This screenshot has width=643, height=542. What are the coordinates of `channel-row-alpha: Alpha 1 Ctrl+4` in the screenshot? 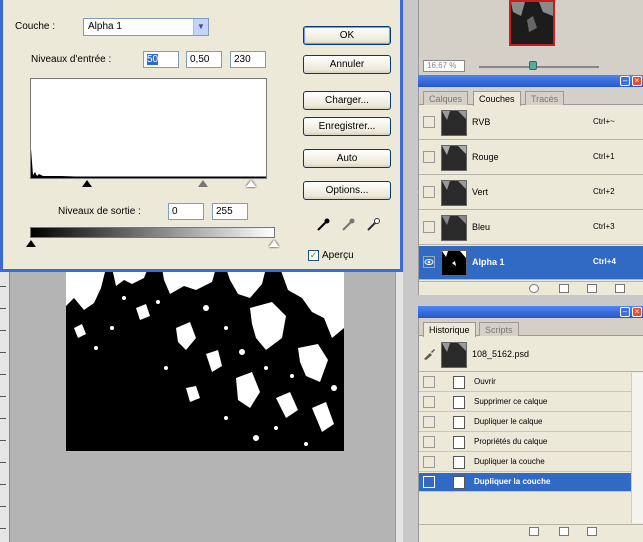 It's located at (531, 263).